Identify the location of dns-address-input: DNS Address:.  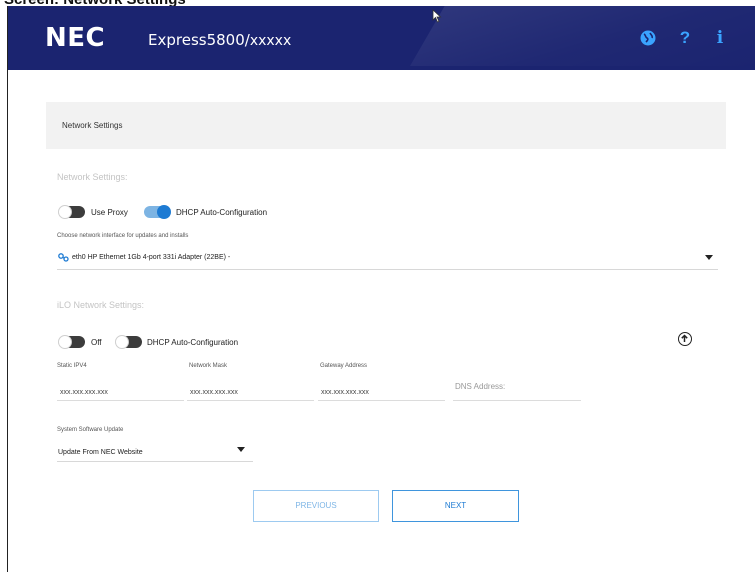
(480, 386).